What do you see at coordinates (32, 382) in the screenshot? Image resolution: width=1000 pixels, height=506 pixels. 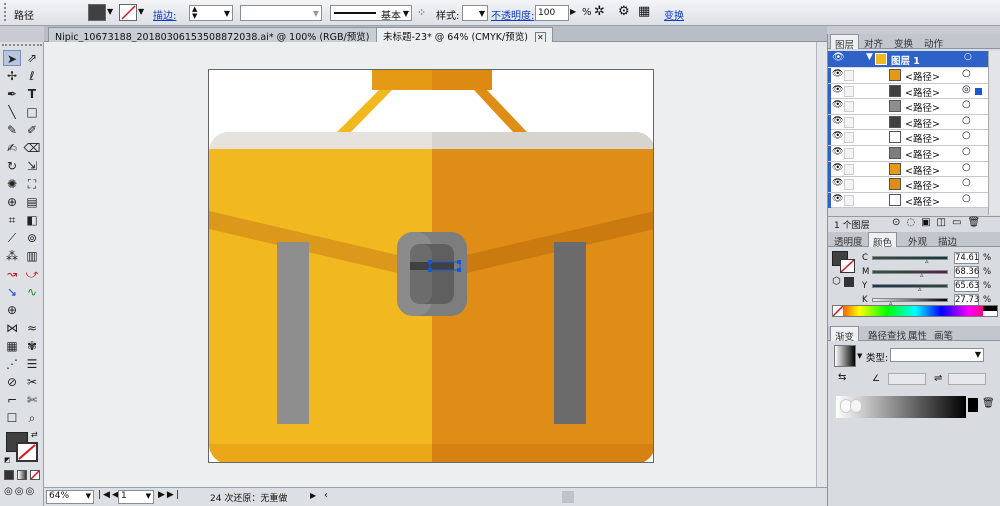 I see `knife-tool-icon: ✂` at bounding box center [32, 382].